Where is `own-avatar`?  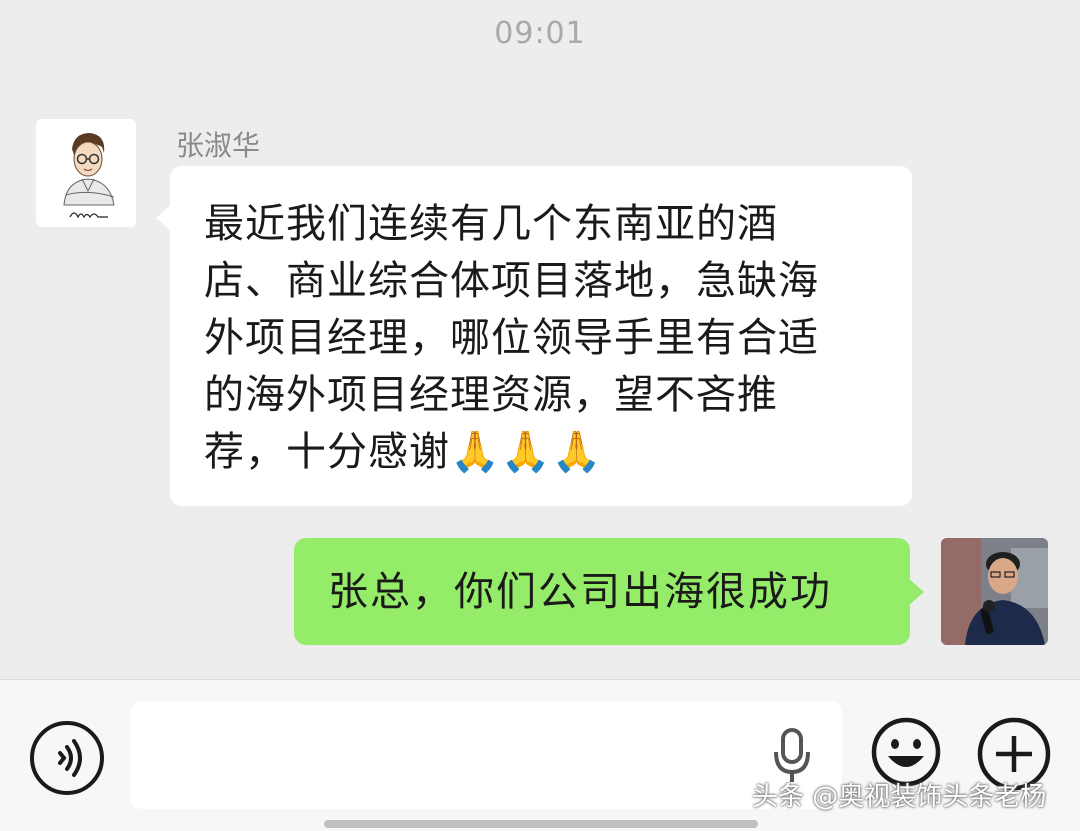
own-avatar is located at coordinates (994, 591).